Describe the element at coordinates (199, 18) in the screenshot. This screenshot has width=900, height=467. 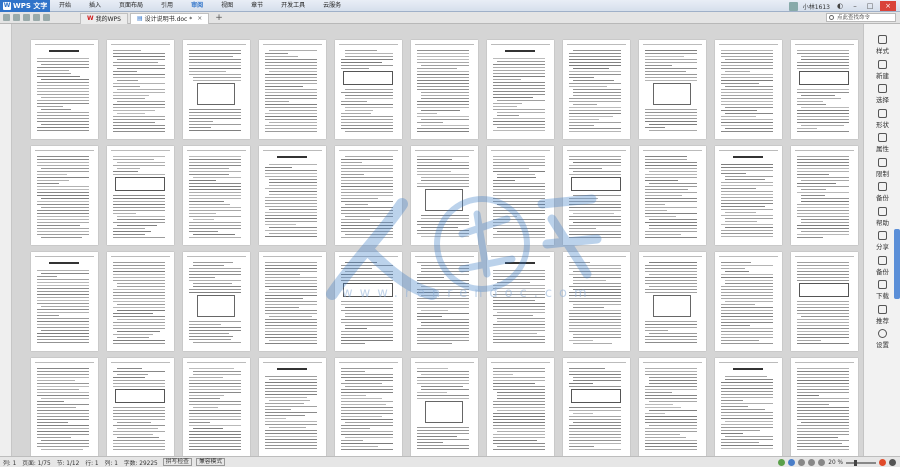
I see `close-tab-icon: ×` at that location.